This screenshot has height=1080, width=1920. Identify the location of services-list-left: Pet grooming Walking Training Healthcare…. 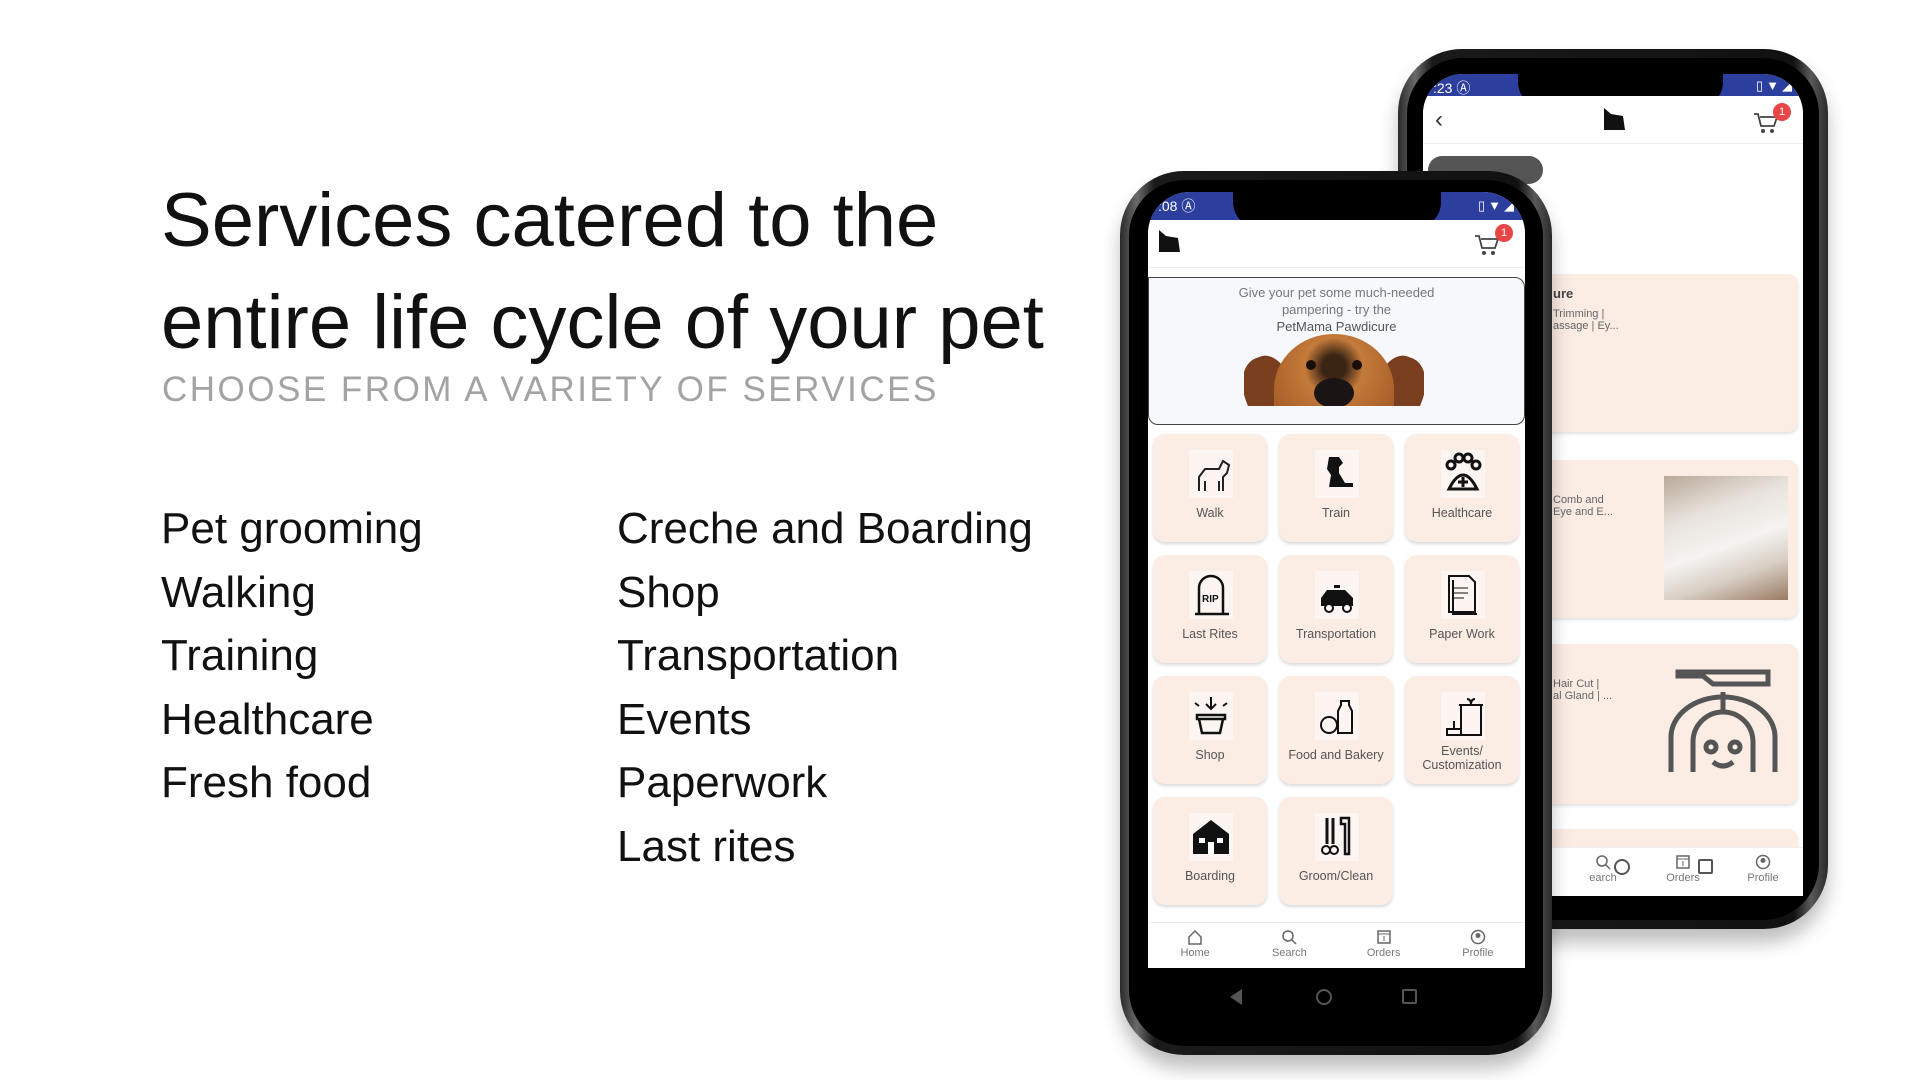
(292, 656).